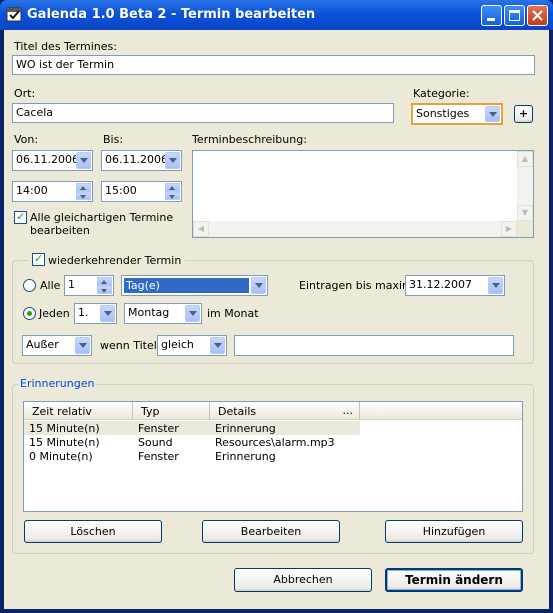 The width and height of the screenshot is (553, 613). What do you see at coordinates (155, 442) in the screenshot?
I see `row-typ: Sound` at bounding box center [155, 442].